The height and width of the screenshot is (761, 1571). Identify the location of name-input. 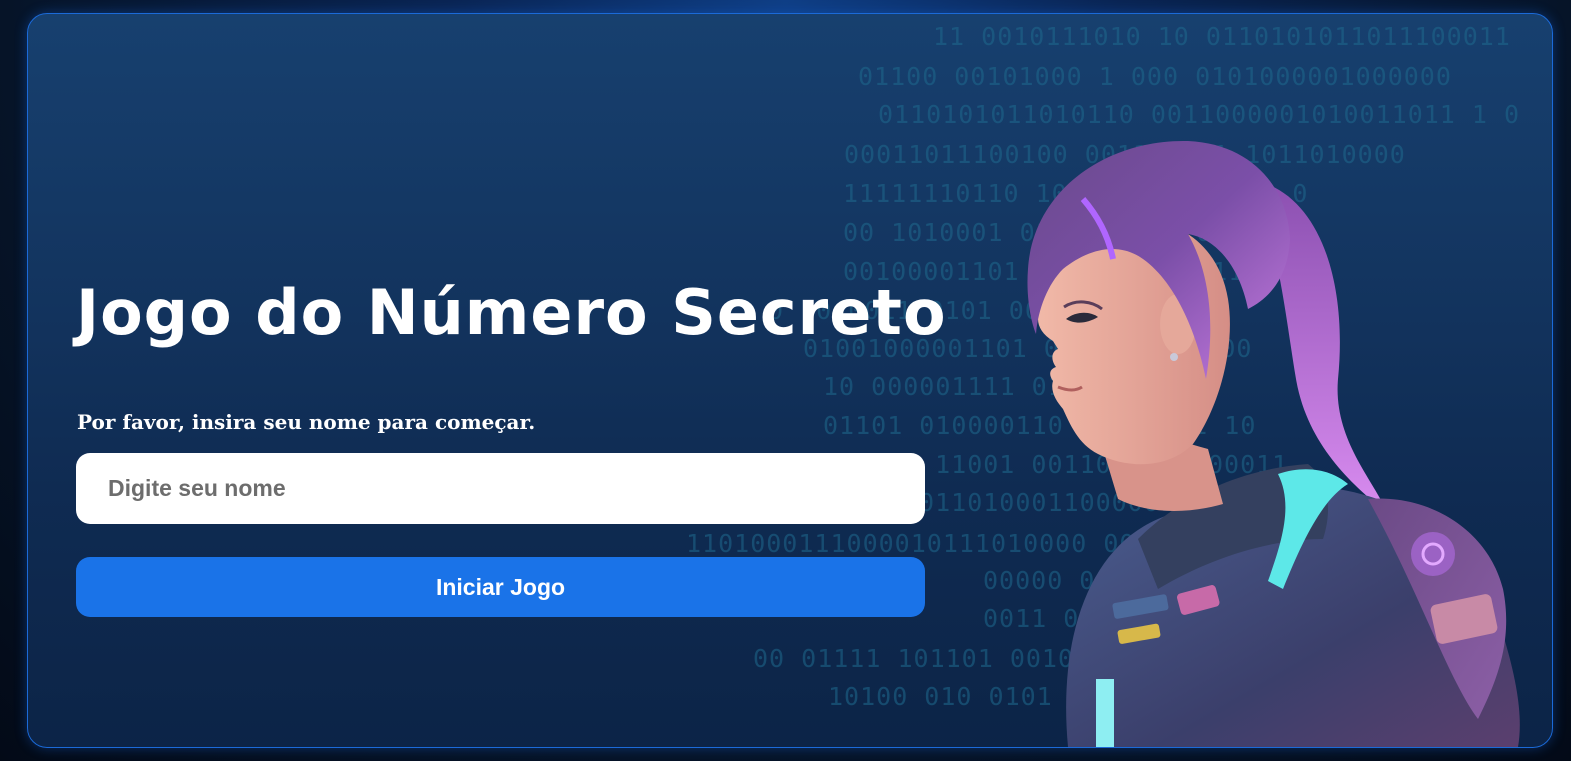
(500, 488).